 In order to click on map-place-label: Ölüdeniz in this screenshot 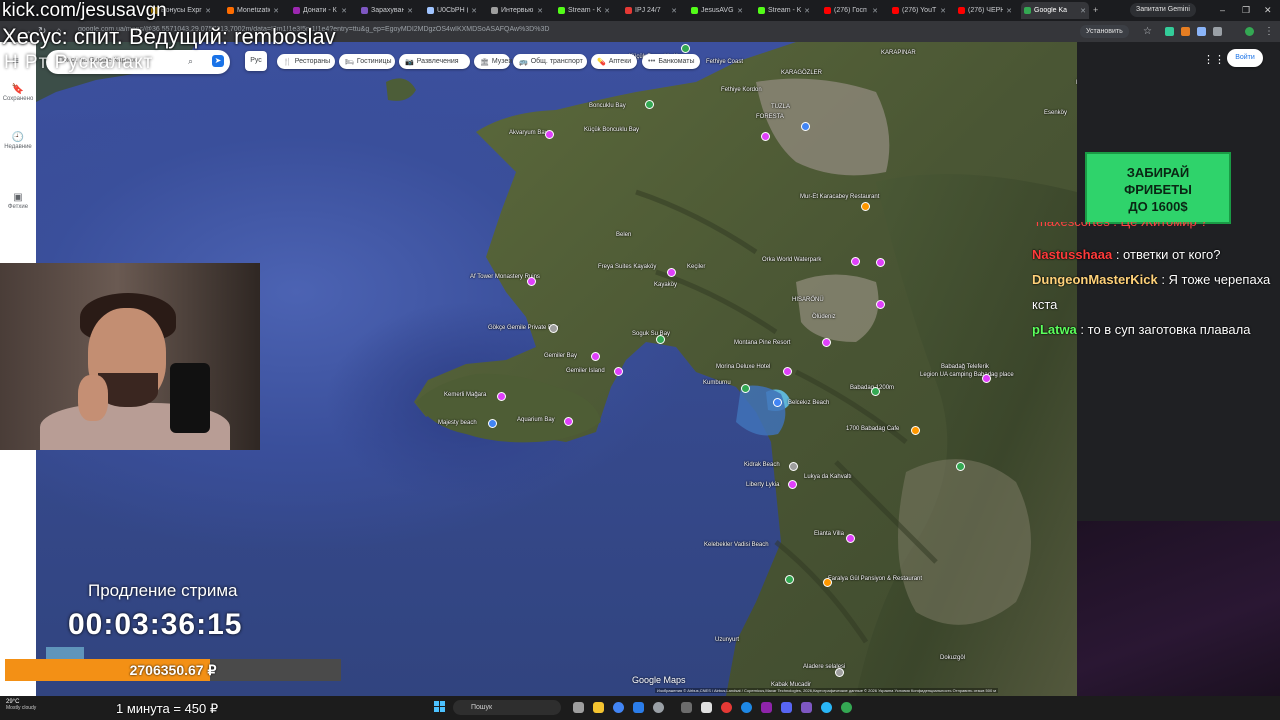, I will do `click(824, 317)`.